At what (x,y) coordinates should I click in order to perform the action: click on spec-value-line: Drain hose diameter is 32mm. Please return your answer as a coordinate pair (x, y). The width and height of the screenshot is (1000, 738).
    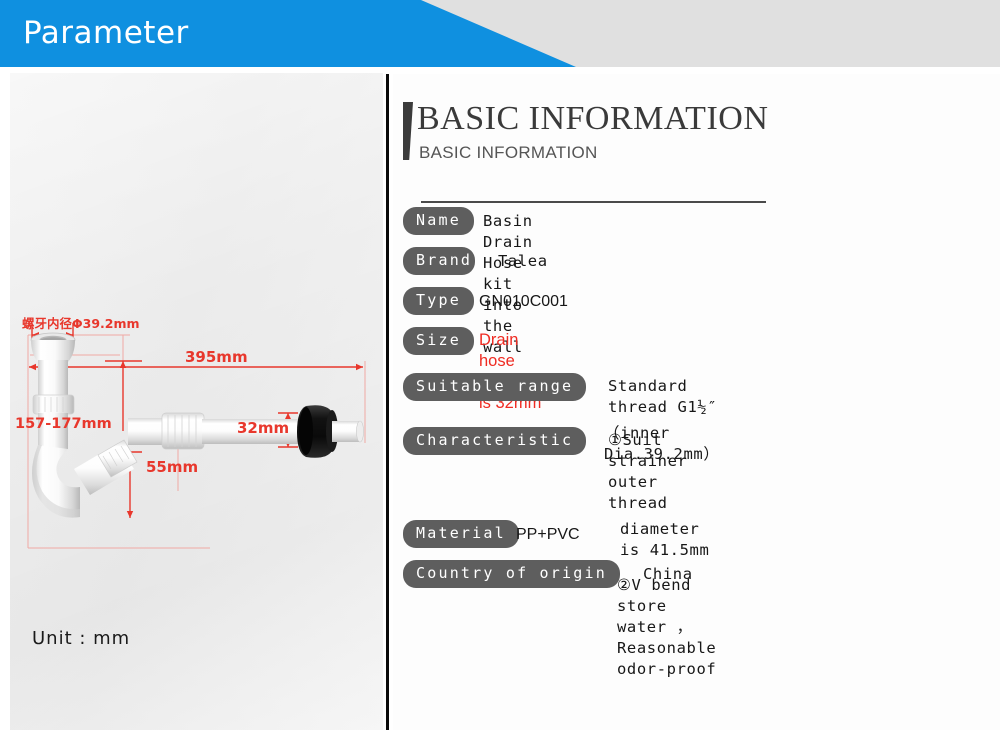
    Looking at the image, I should click on (511, 371).